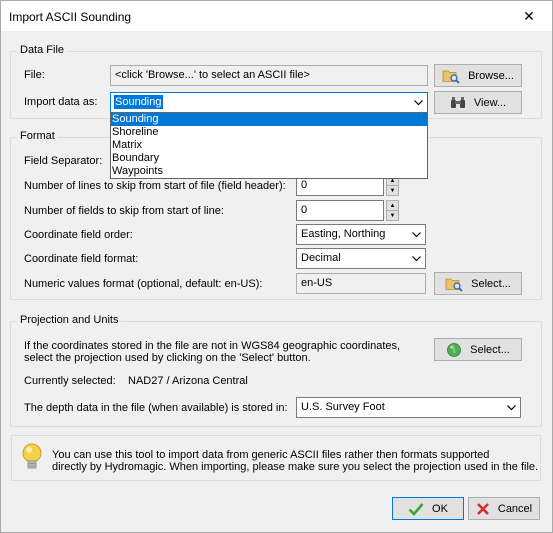 The width and height of the screenshot is (553, 533). Describe the element at coordinates (269, 132) in the screenshot. I see `dropdown-option-shoreline: Shoreline` at that location.